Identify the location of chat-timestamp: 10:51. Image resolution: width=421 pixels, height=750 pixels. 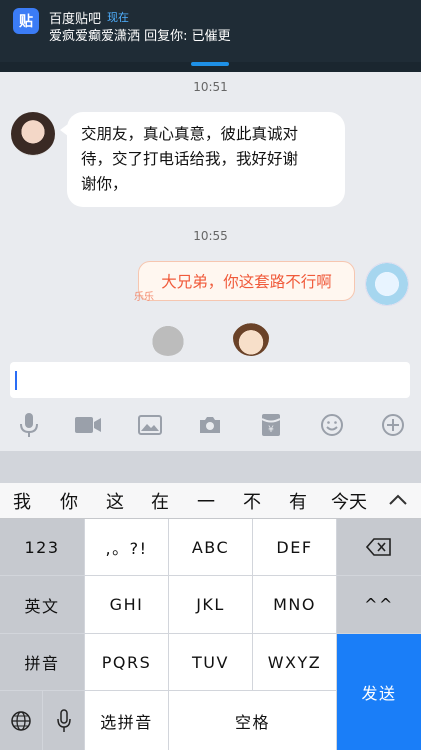
(210, 87).